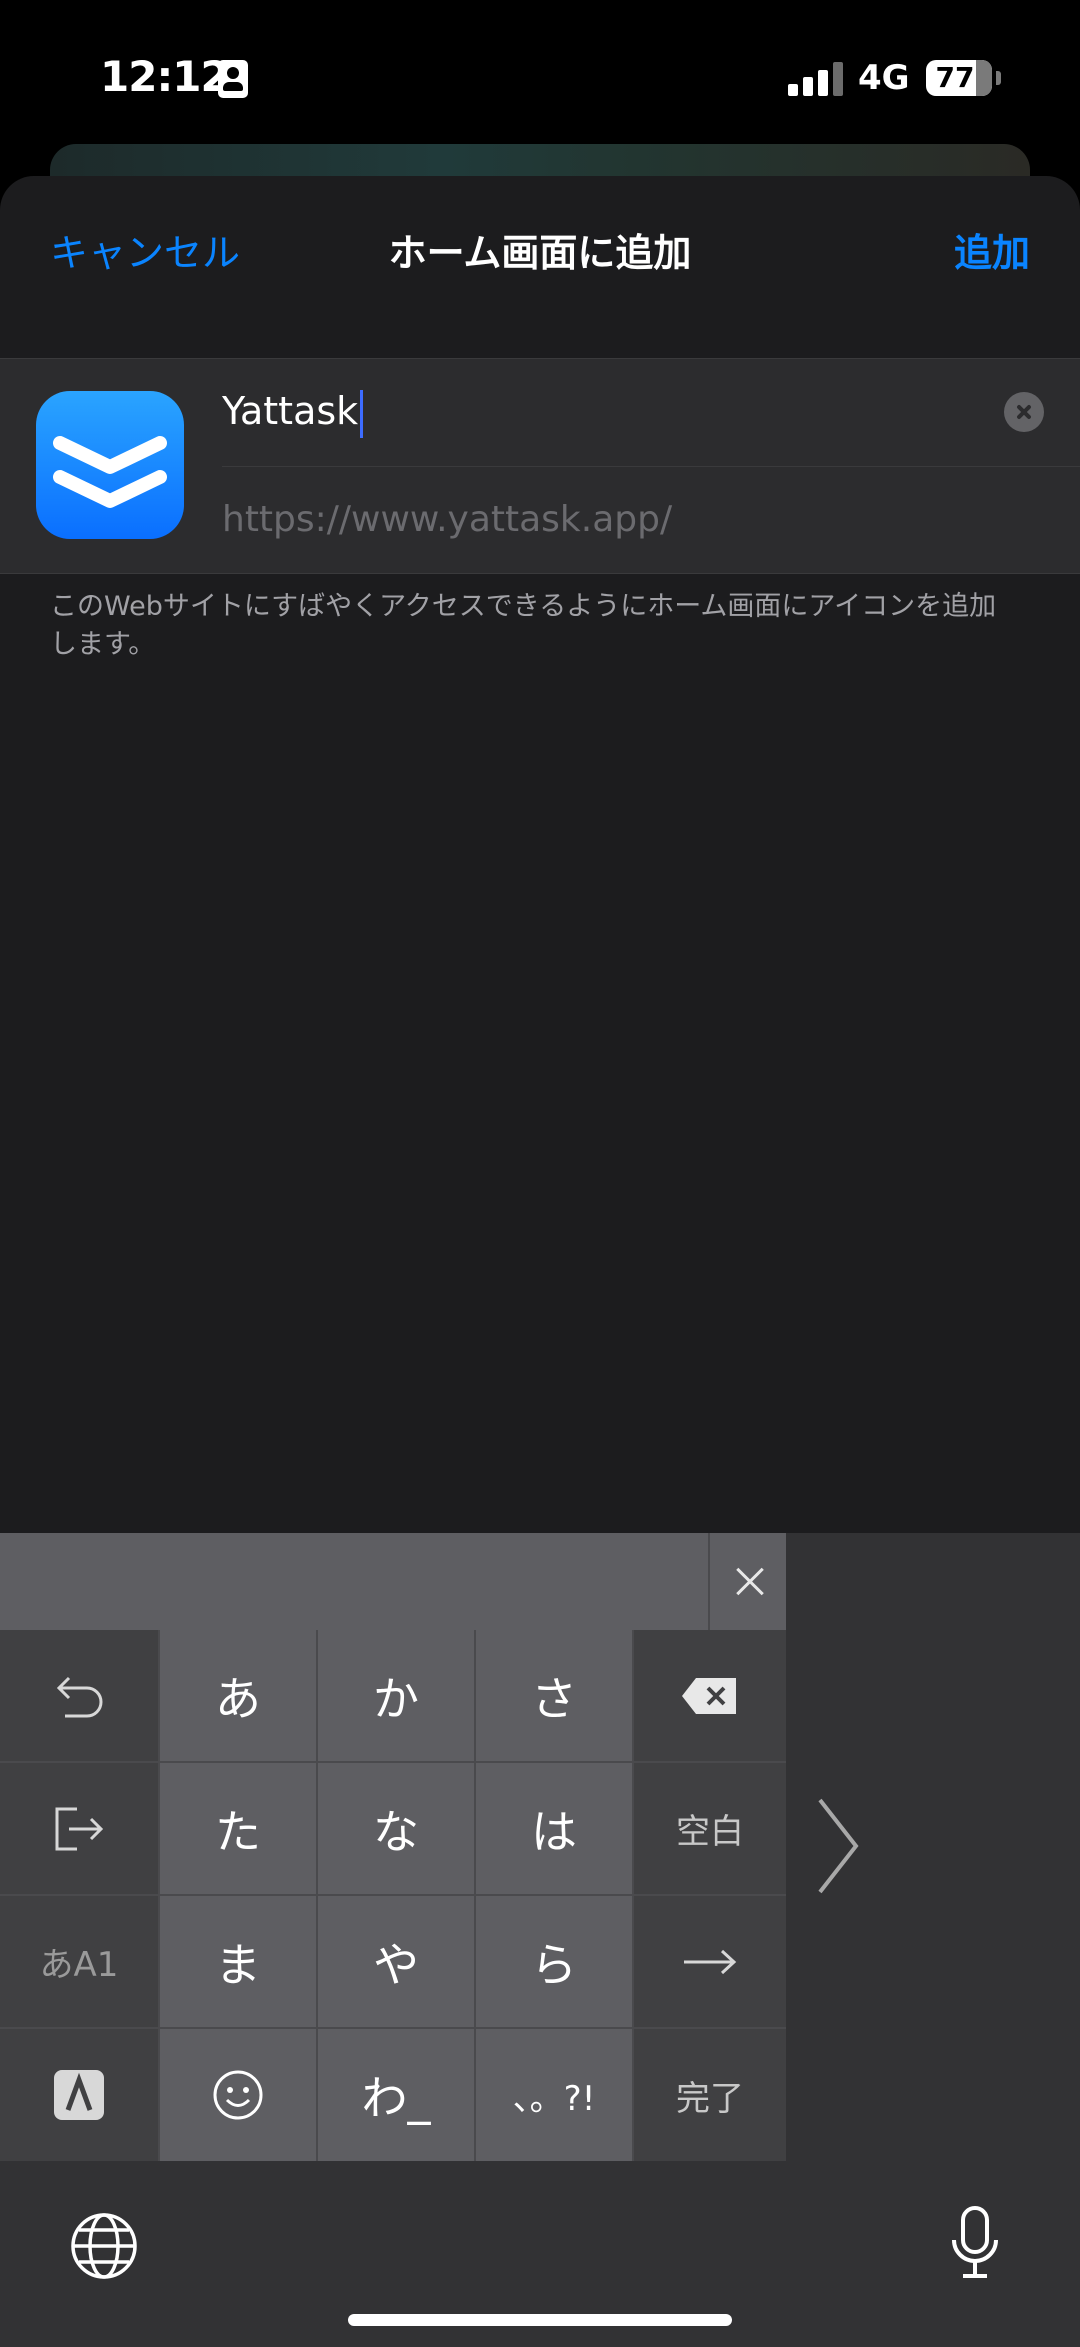  I want to click on cursor-key, so click(79, 1828).